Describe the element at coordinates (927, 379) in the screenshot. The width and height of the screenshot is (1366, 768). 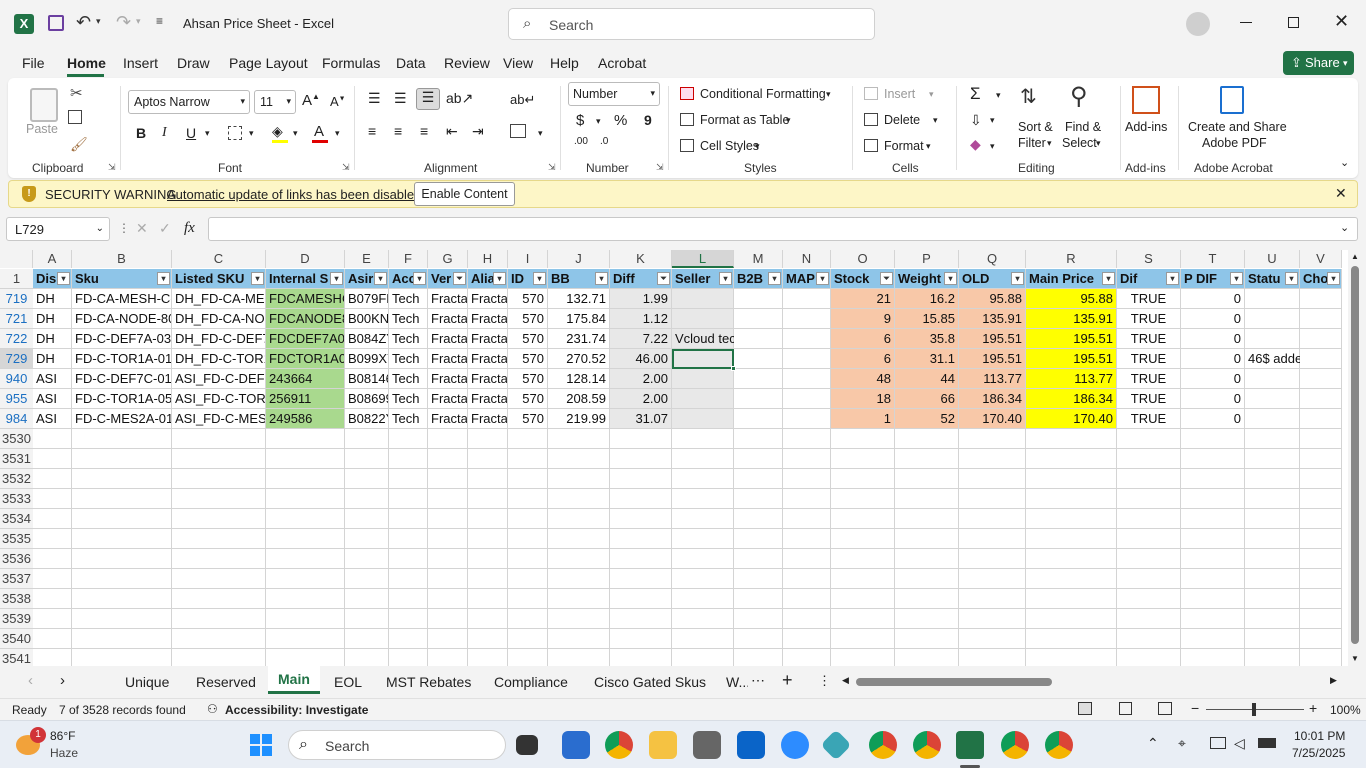
I see `table-cell: 44` at that location.